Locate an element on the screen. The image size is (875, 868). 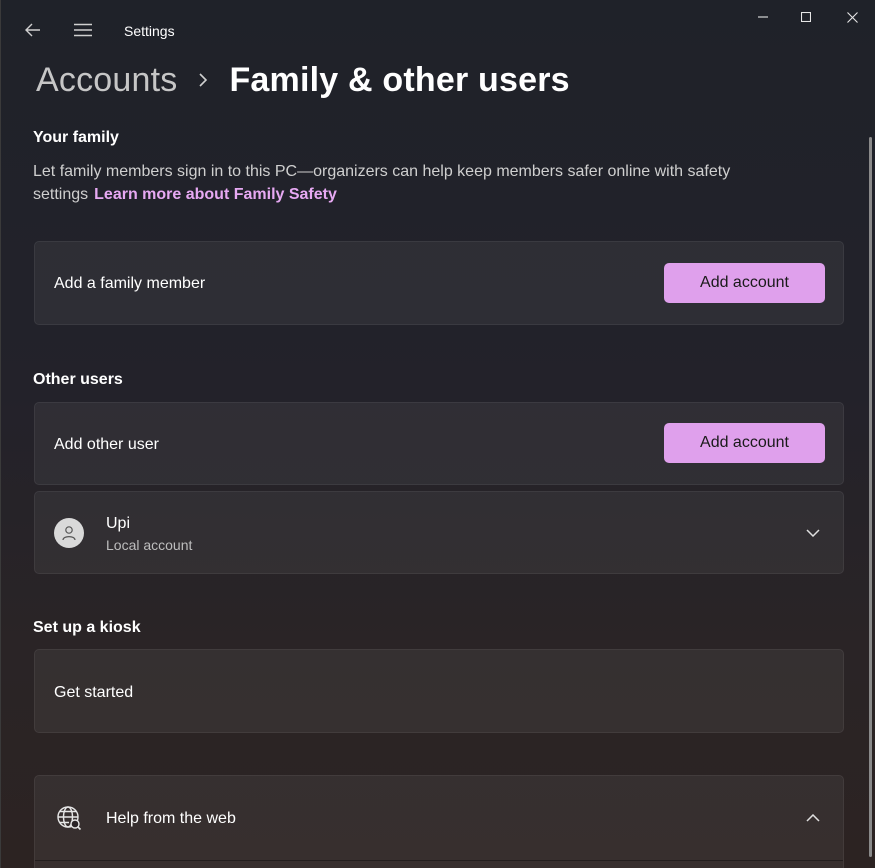
add-family-account-button: Add account is located at coordinates (744, 283).